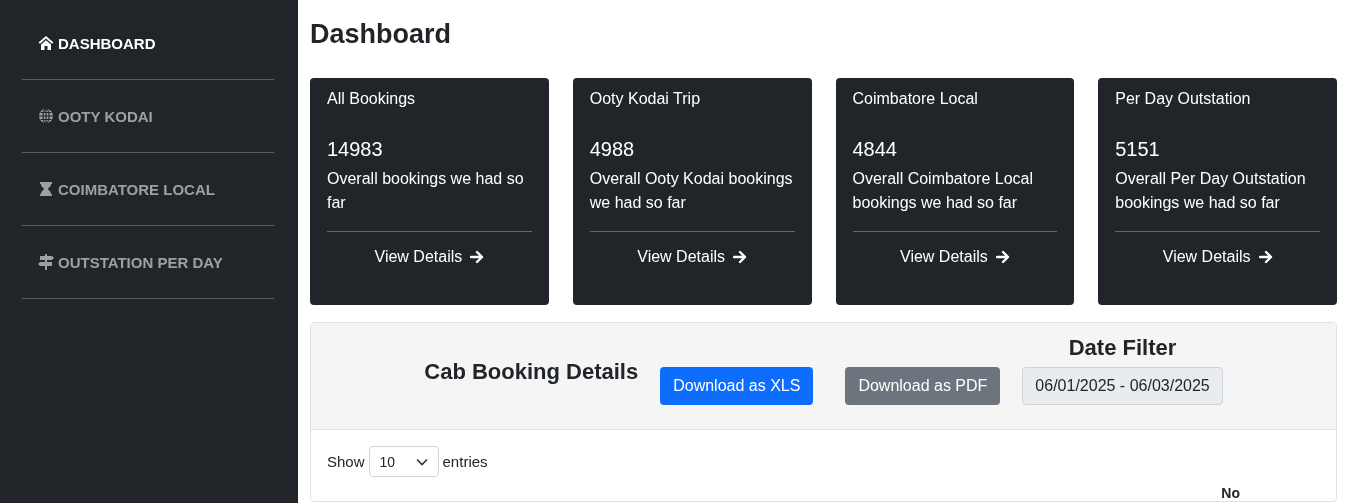 This screenshot has width=1351, height=503. Describe the element at coordinates (355, 149) in the screenshot. I see `booking-count: 14983` at that location.